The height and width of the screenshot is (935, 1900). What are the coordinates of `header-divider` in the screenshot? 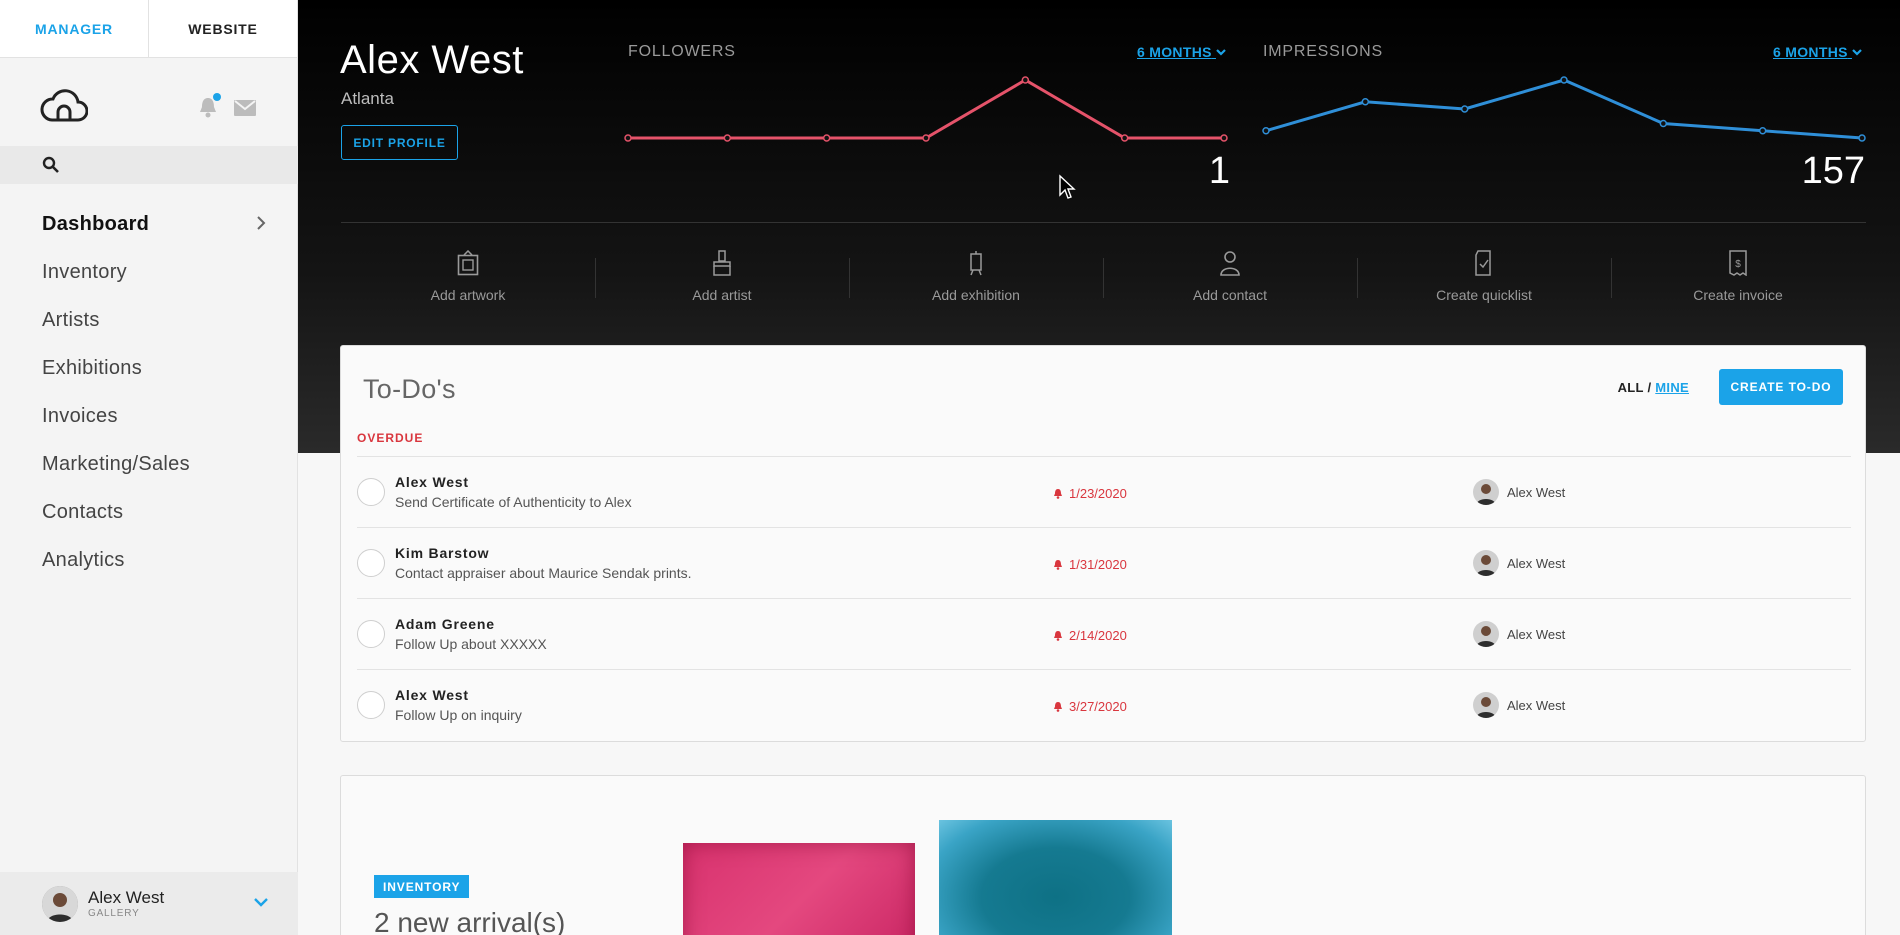 It's located at (1103, 222).